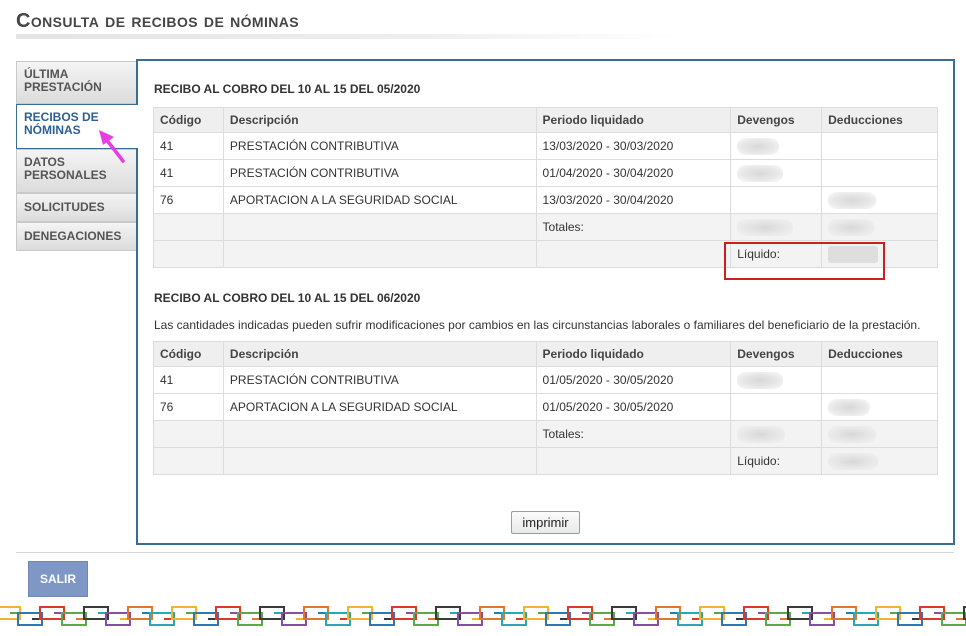  What do you see at coordinates (76, 236) in the screenshot?
I see `tab-denegaciones: DENEGACIONES` at bounding box center [76, 236].